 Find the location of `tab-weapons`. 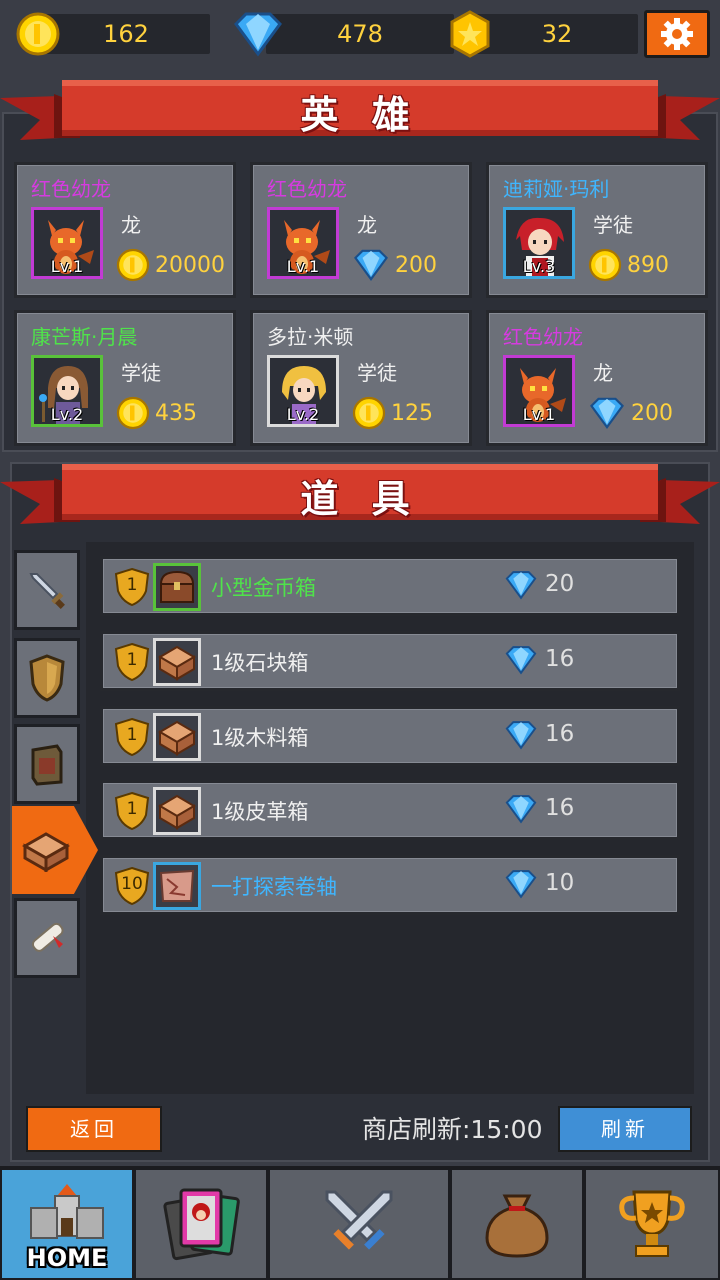

tab-weapons is located at coordinates (47, 590).